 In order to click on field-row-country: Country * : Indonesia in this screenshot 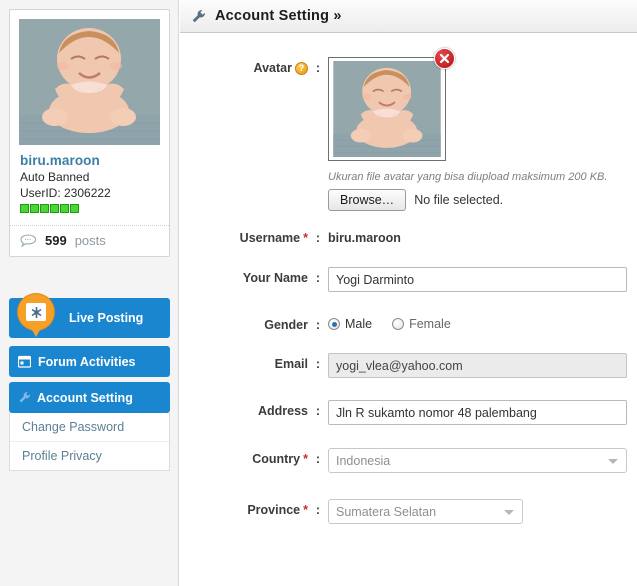, I will do `click(408, 460)`.